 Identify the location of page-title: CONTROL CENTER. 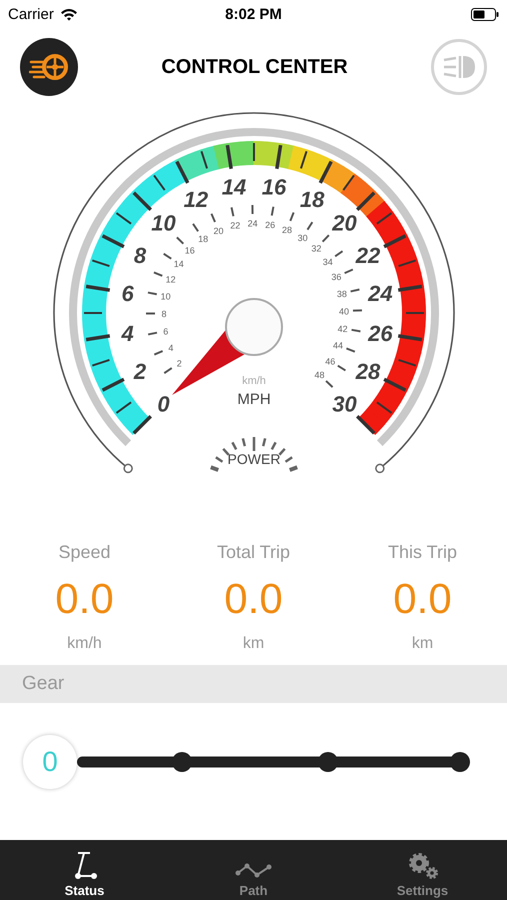
(254, 67).